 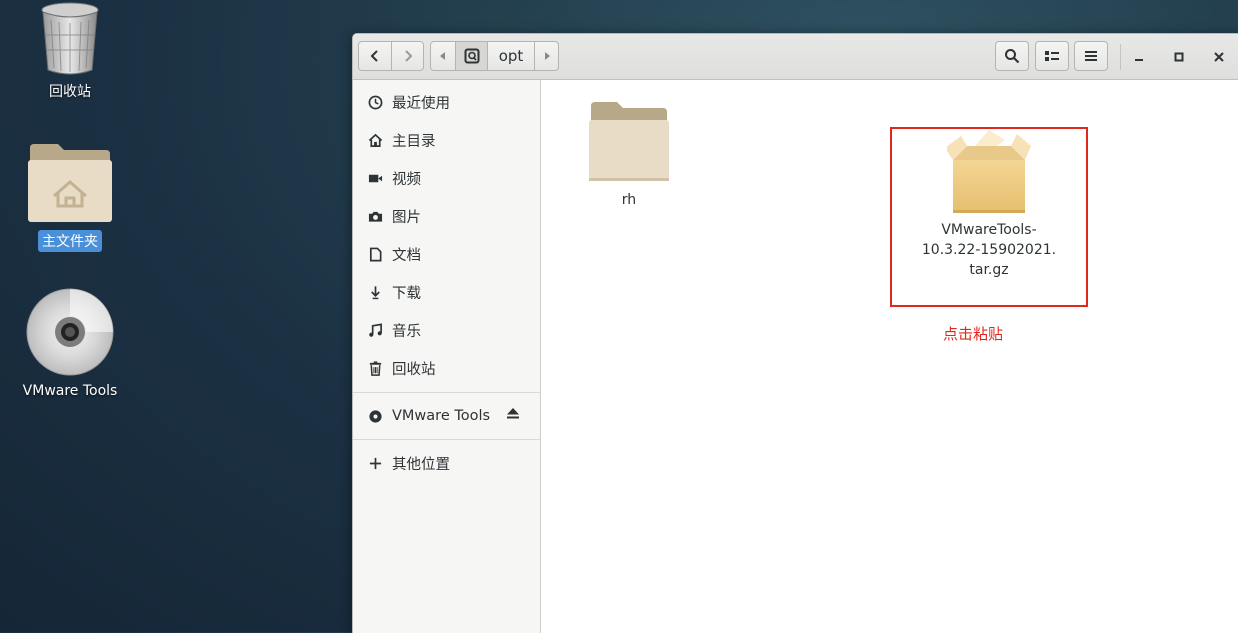 What do you see at coordinates (406, 217) in the screenshot?
I see `sidebar-item-label: 图片` at bounding box center [406, 217].